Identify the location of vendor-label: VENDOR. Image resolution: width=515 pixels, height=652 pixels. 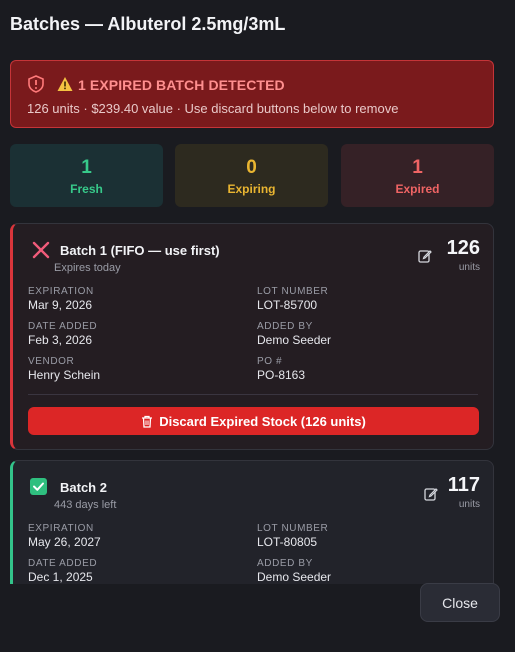
(51, 361).